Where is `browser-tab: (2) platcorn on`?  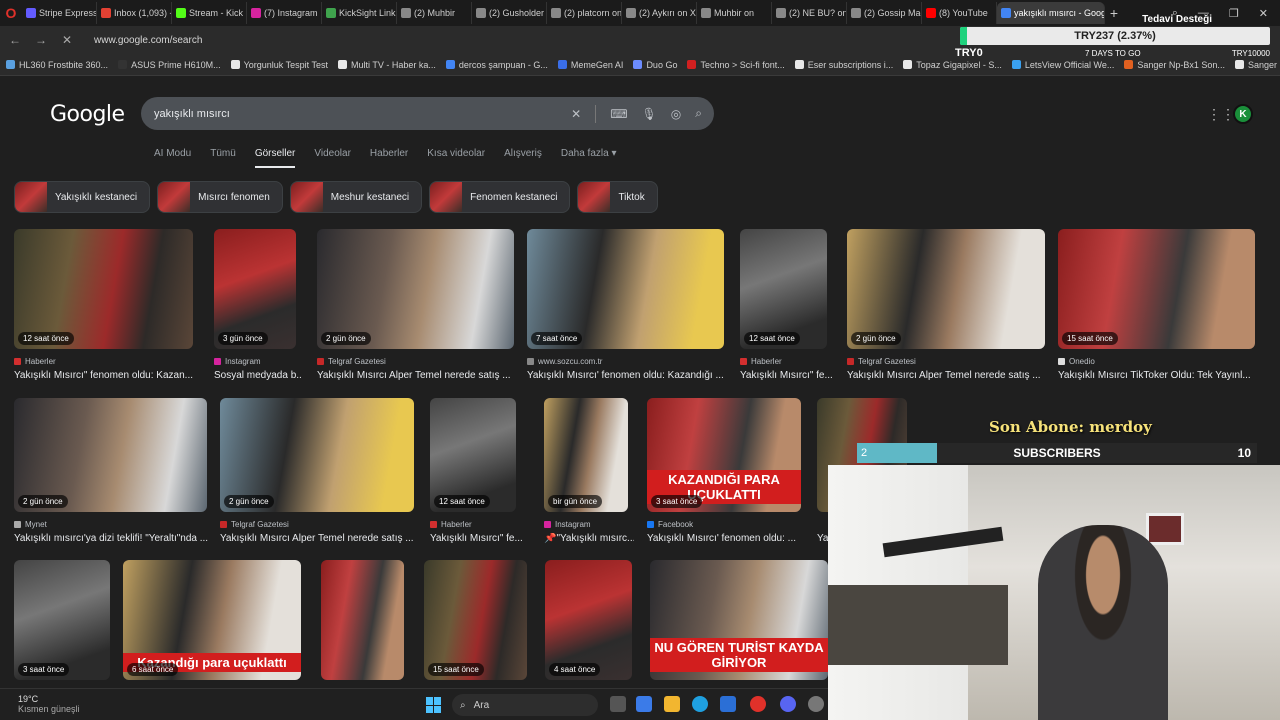 browser-tab: (2) platcorn on is located at coordinates (584, 13).